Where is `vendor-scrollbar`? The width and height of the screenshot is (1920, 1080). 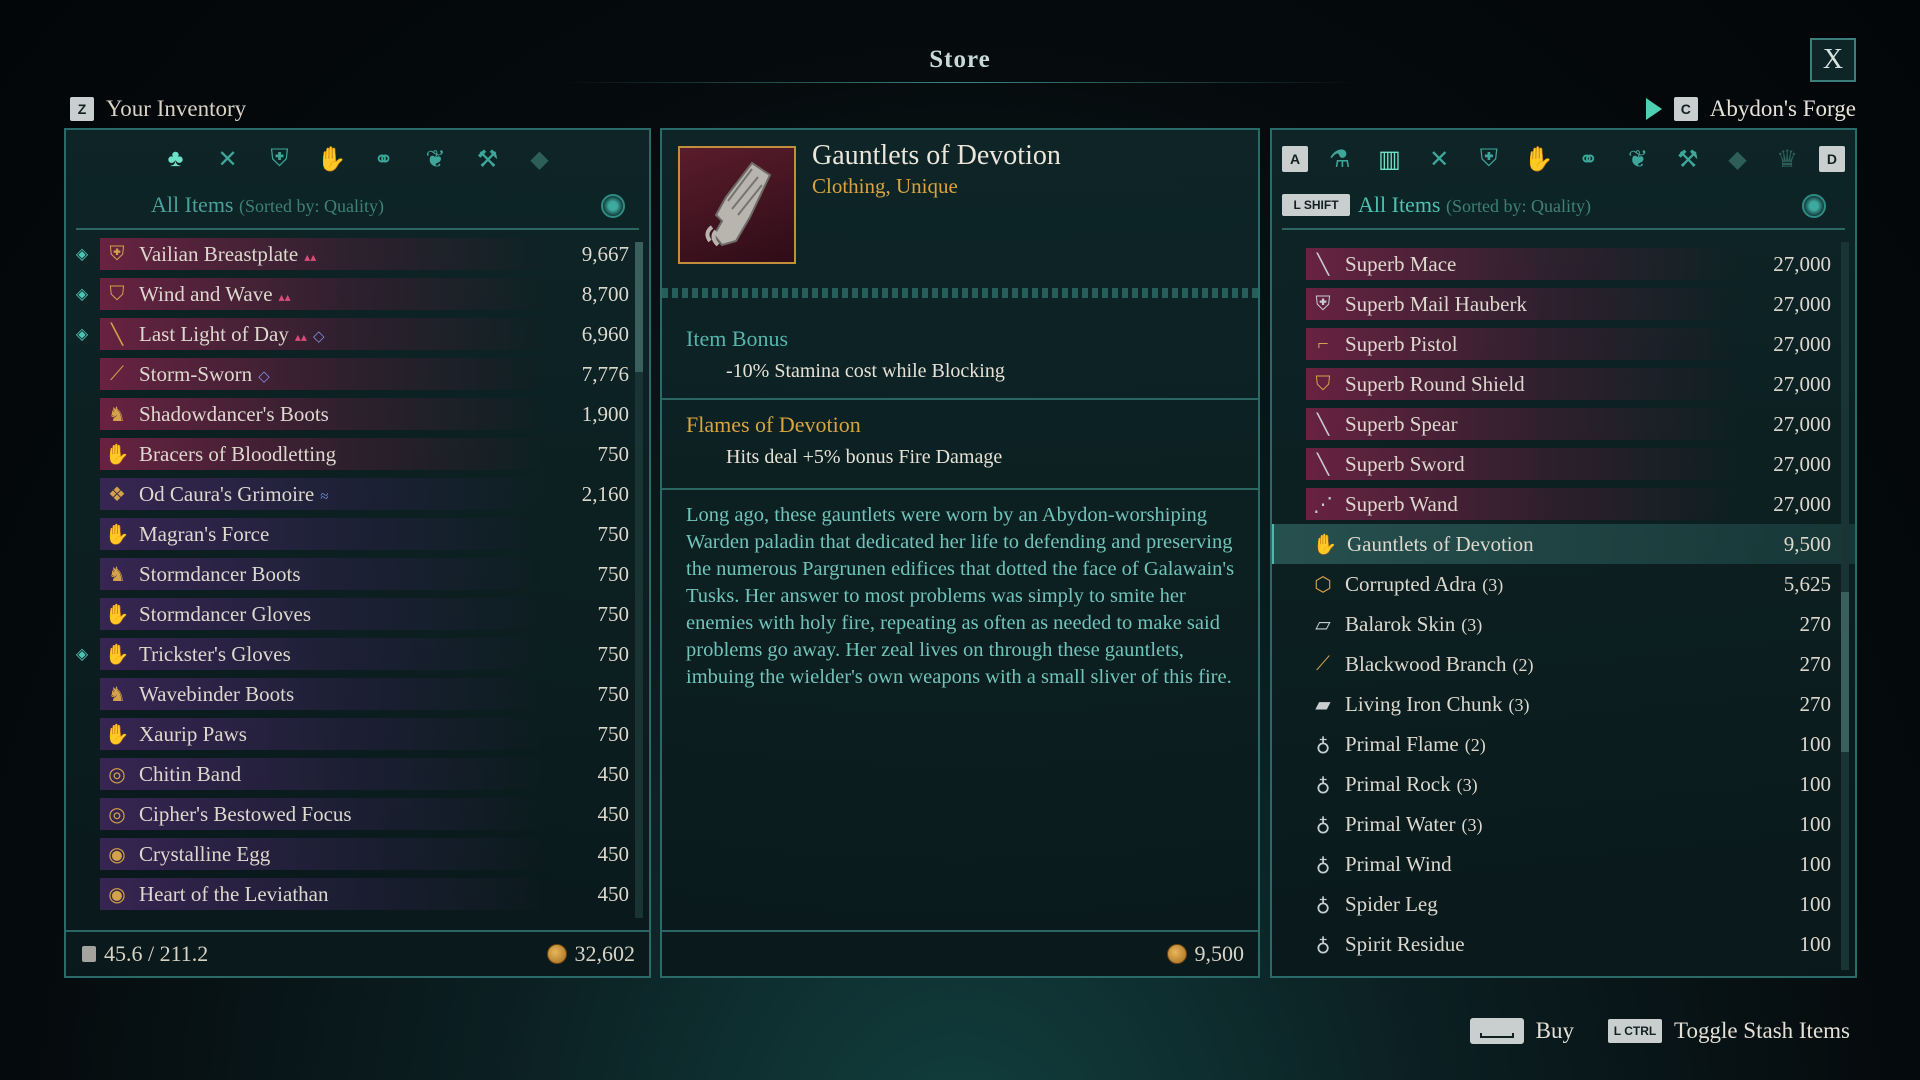 vendor-scrollbar is located at coordinates (1845, 606).